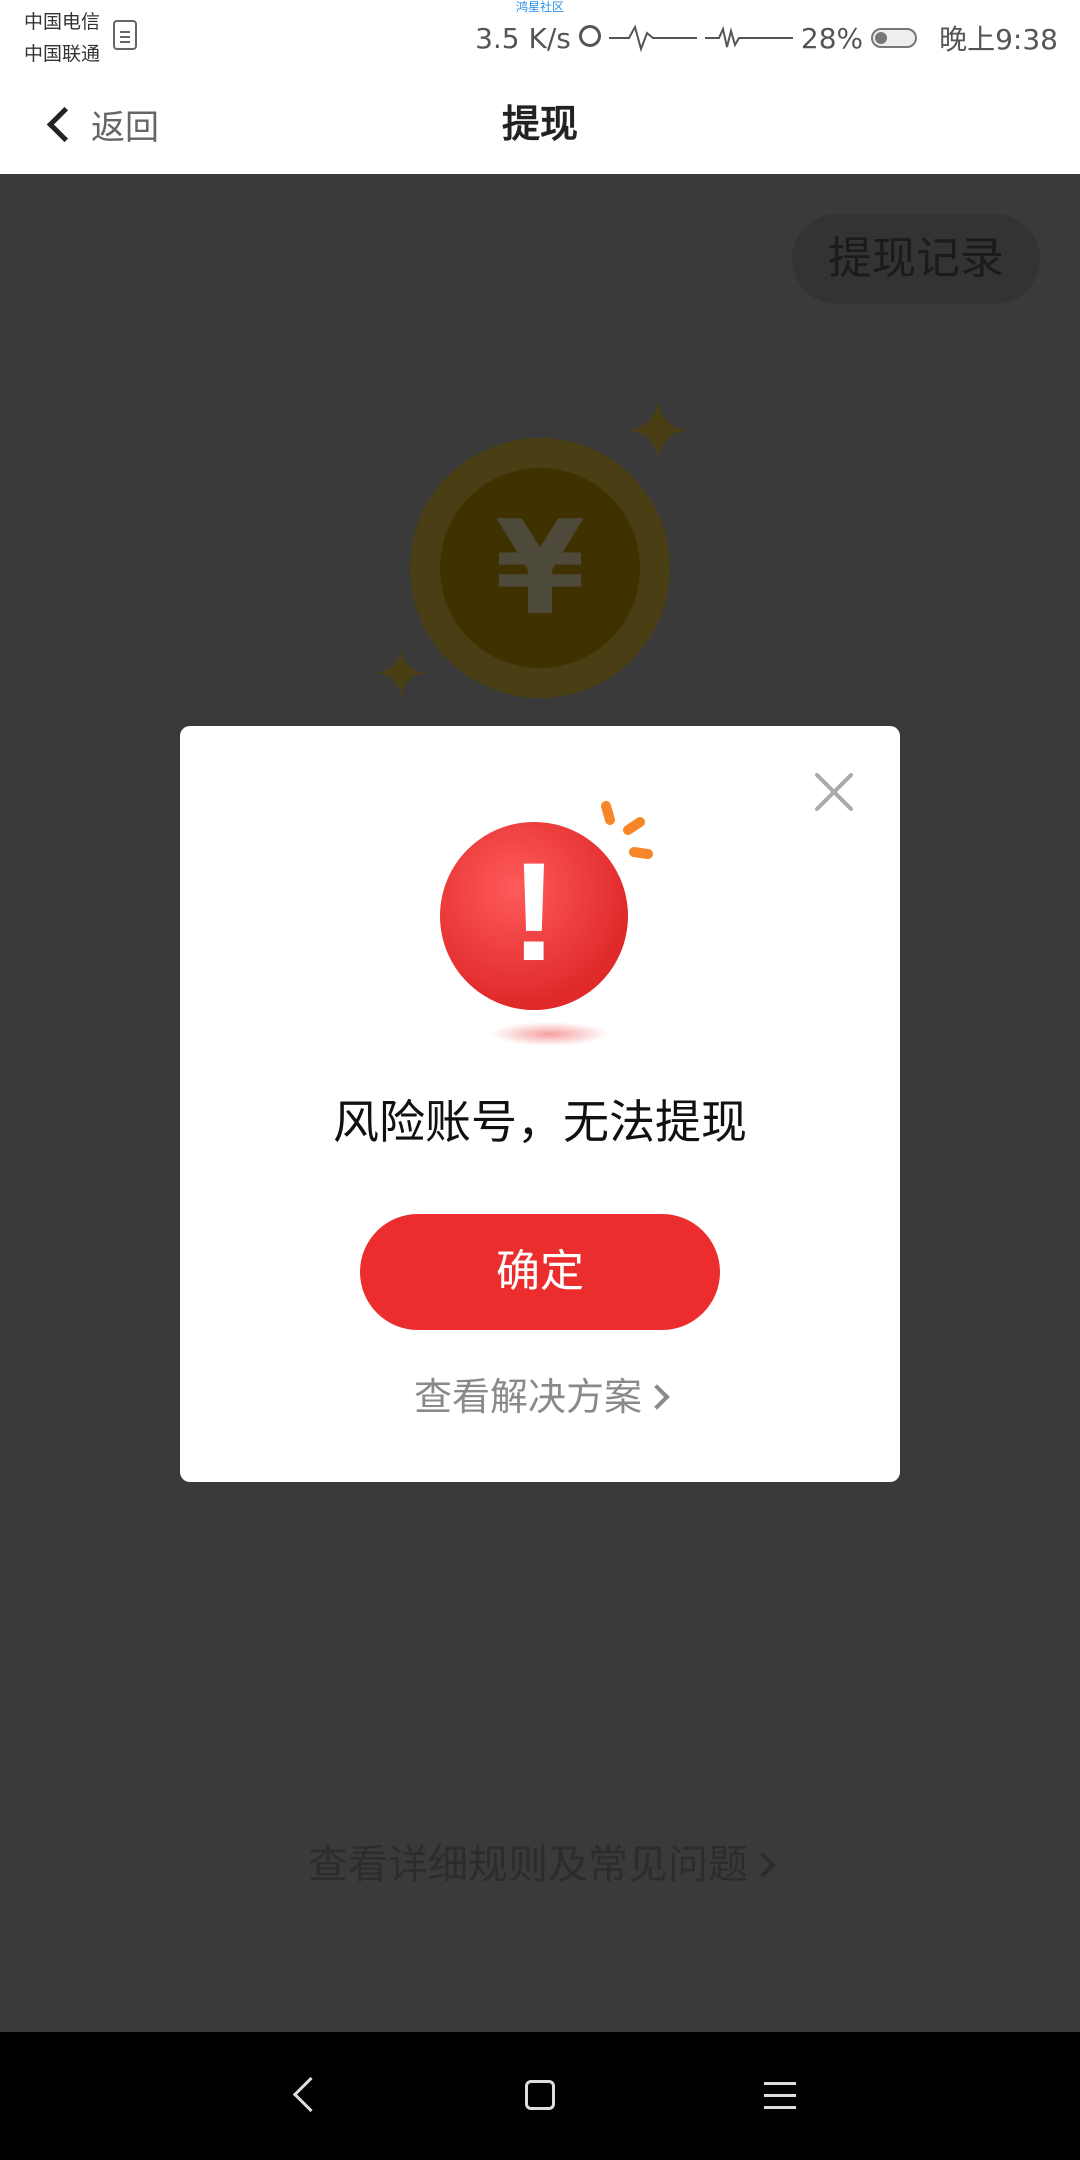  What do you see at coordinates (539, 7) in the screenshot?
I see `watermark-text: 鸿星社区` at bounding box center [539, 7].